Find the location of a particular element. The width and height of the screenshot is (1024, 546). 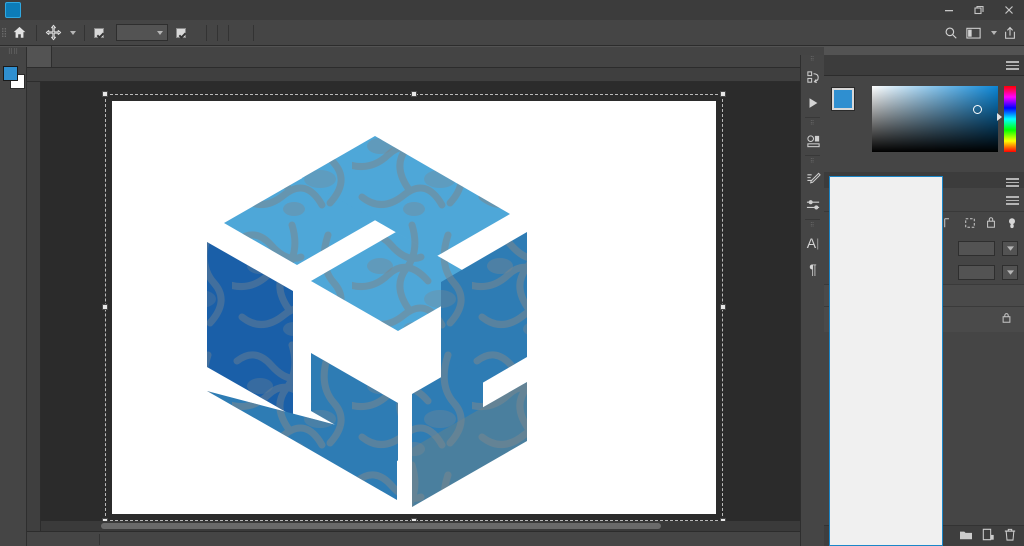

search-icon is located at coordinates (950, 32).